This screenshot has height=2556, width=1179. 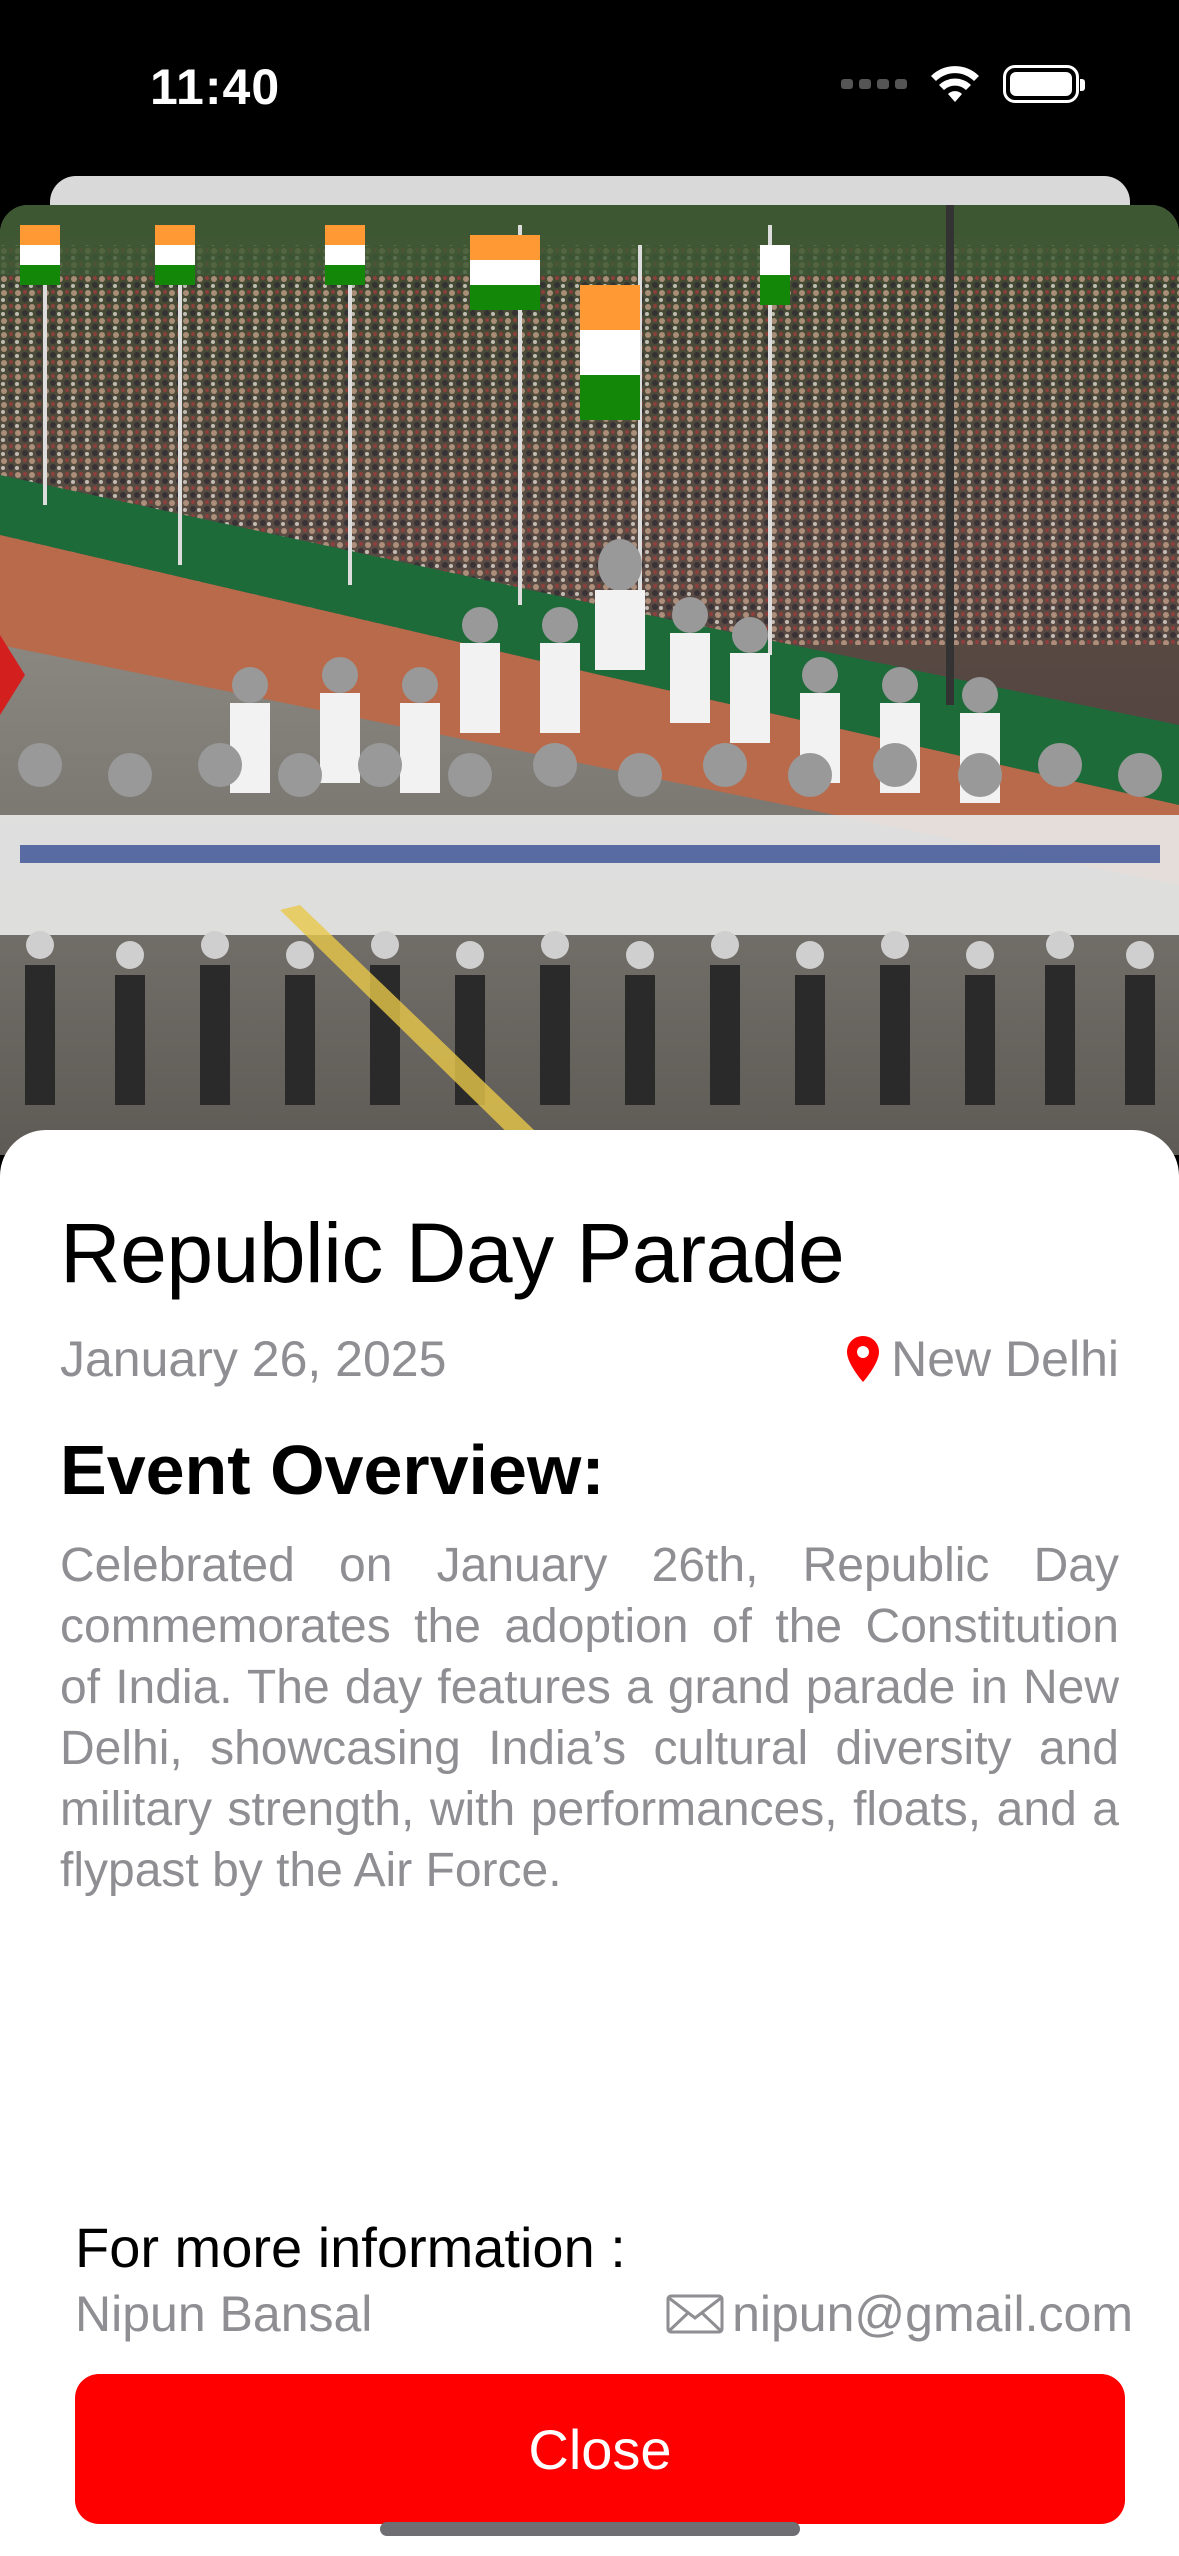 I want to click on event-title: Republic Day Parade, so click(x=452, y=1253).